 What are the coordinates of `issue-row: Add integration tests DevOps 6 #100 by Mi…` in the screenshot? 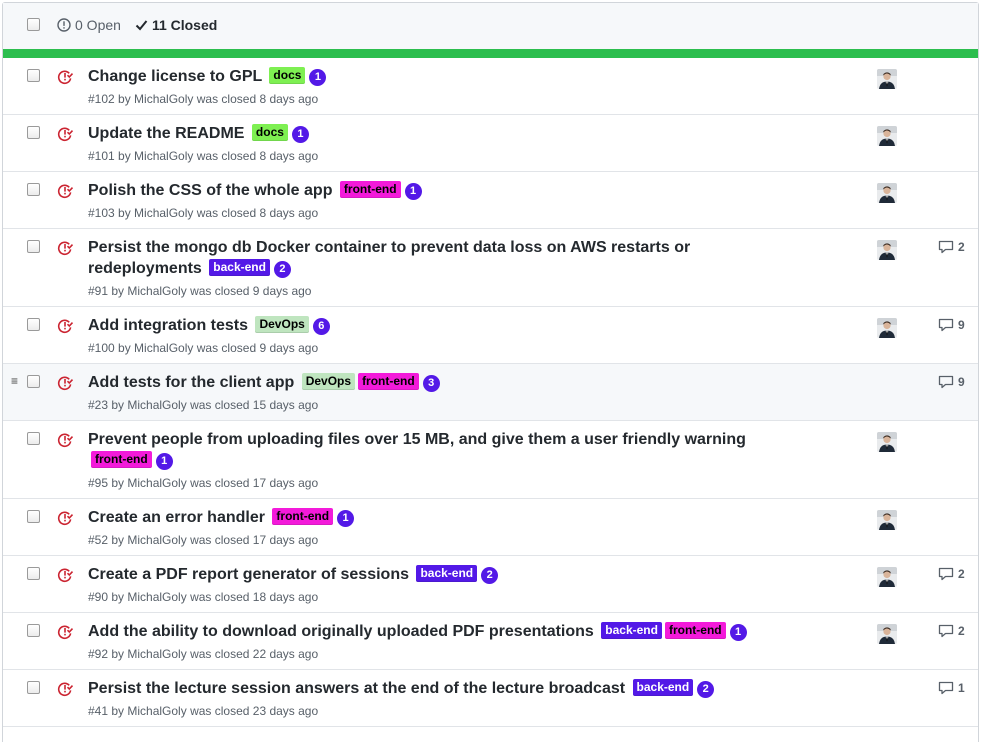 It's located at (490, 335).